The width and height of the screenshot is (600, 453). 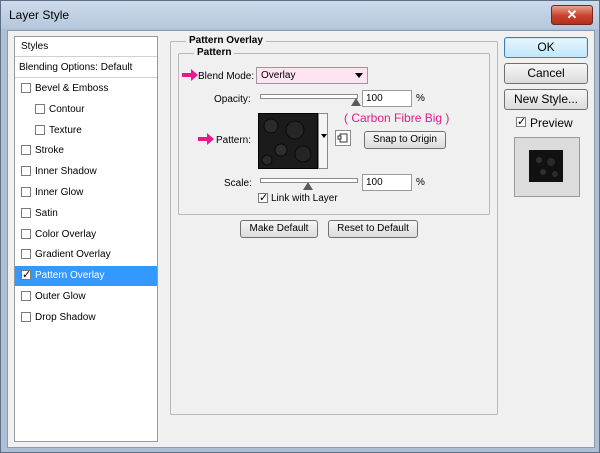 What do you see at coordinates (66, 234) in the screenshot?
I see `styles-item-label: Color Overlay` at bounding box center [66, 234].